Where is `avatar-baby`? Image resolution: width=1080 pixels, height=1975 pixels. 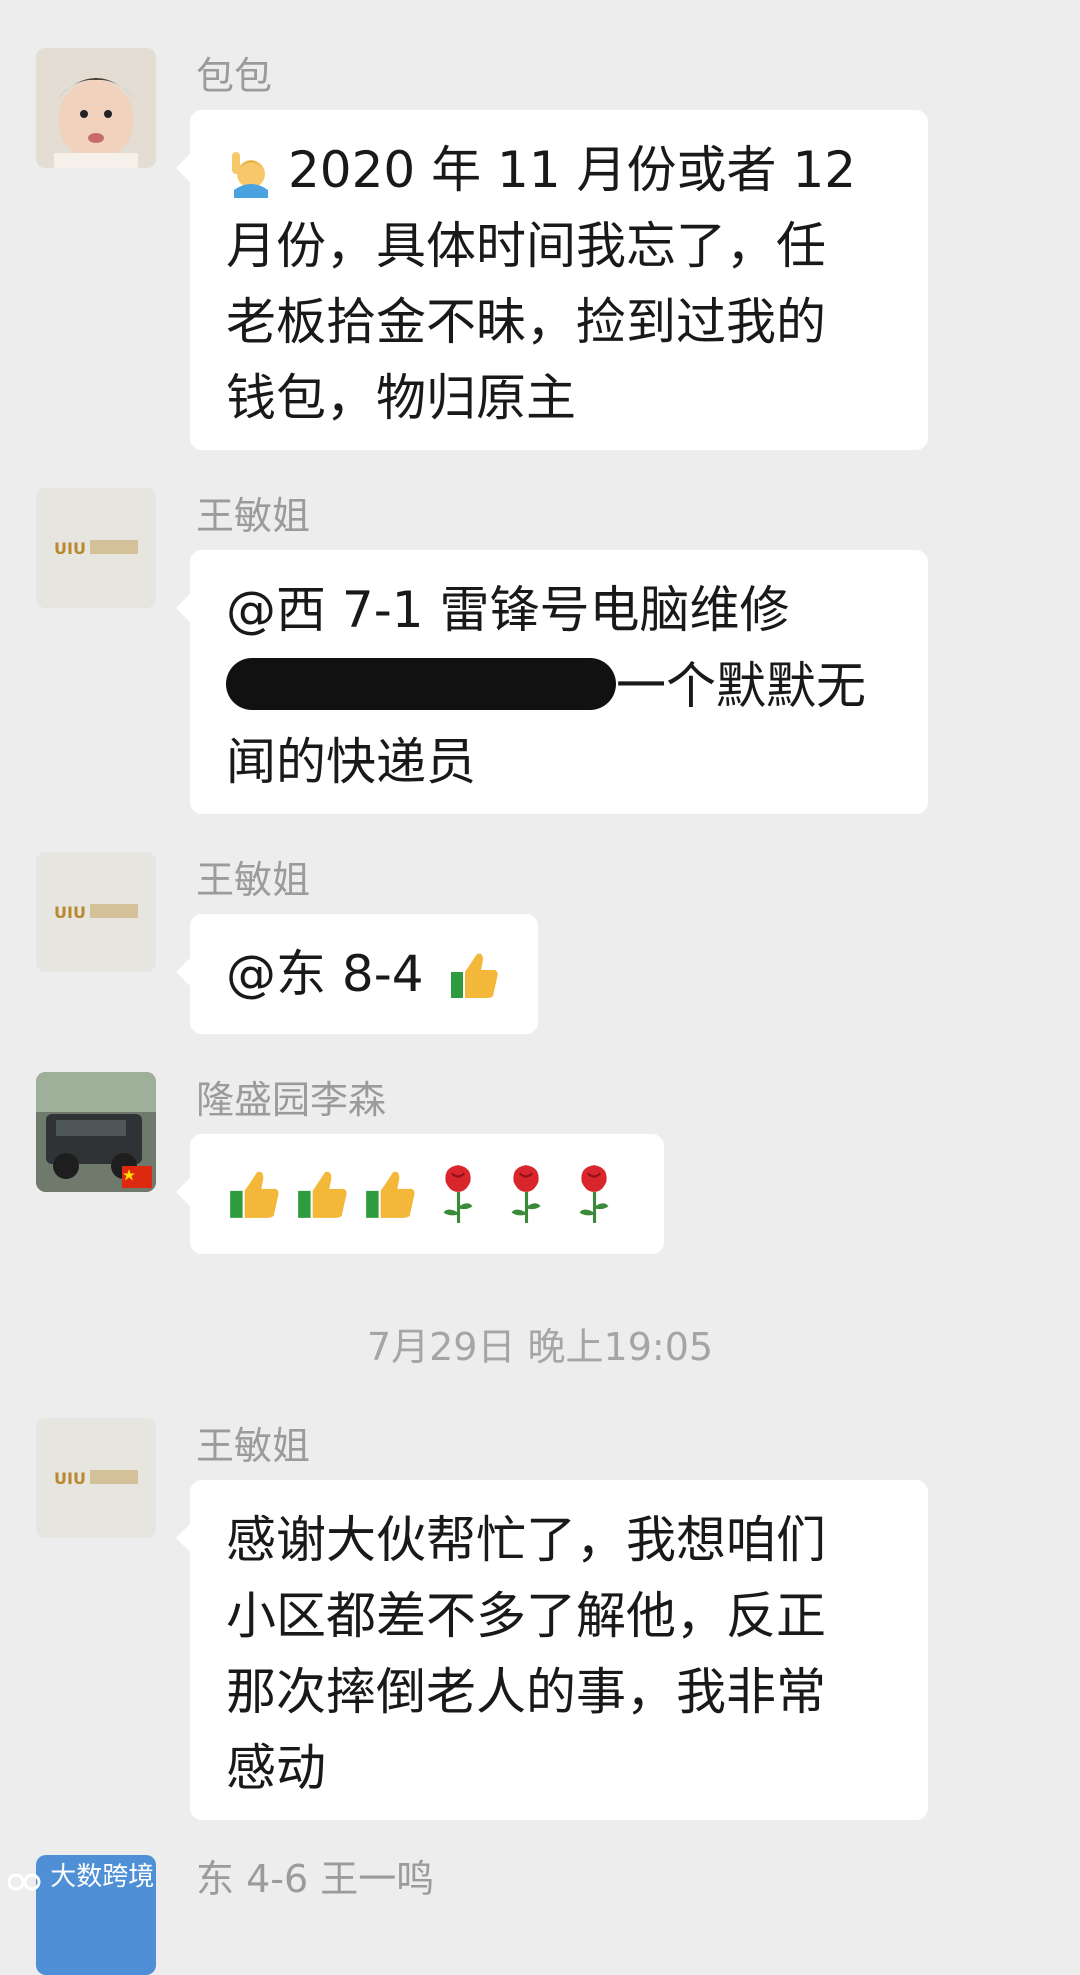 avatar-baby is located at coordinates (96, 108).